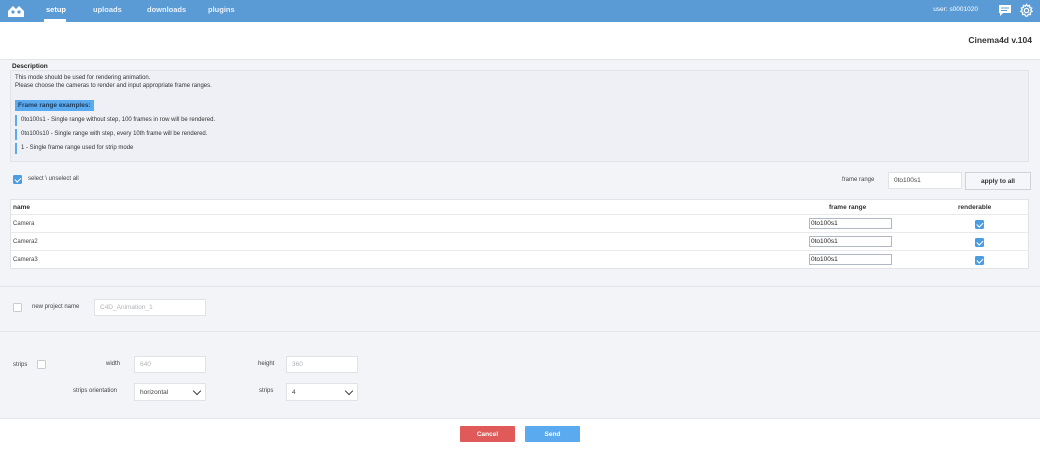 This screenshot has height=450, width=1040. I want to click on strips-count-select: 4, so click(322, 392).